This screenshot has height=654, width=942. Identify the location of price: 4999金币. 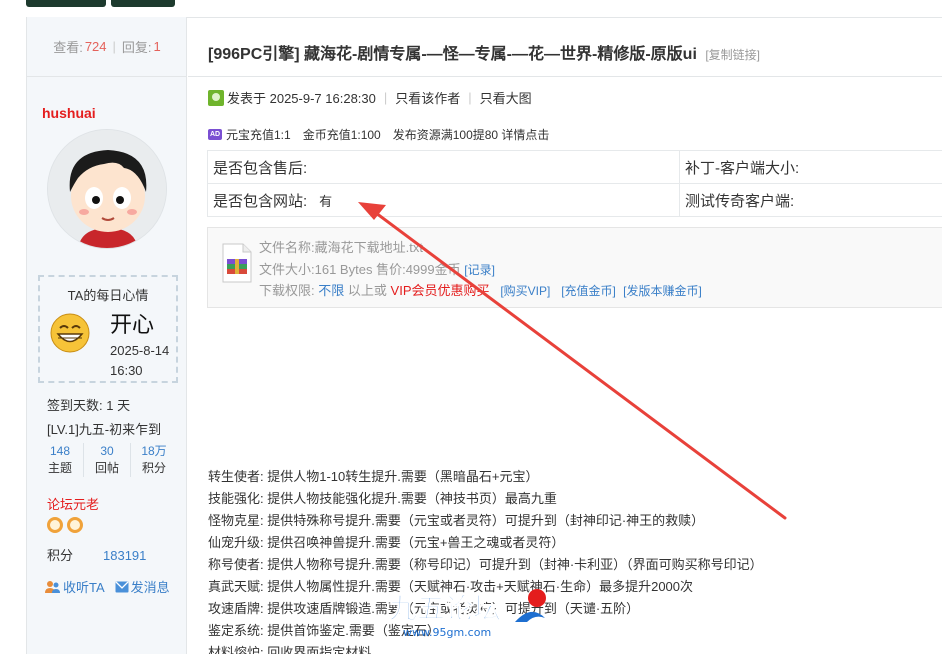
(433, 269).